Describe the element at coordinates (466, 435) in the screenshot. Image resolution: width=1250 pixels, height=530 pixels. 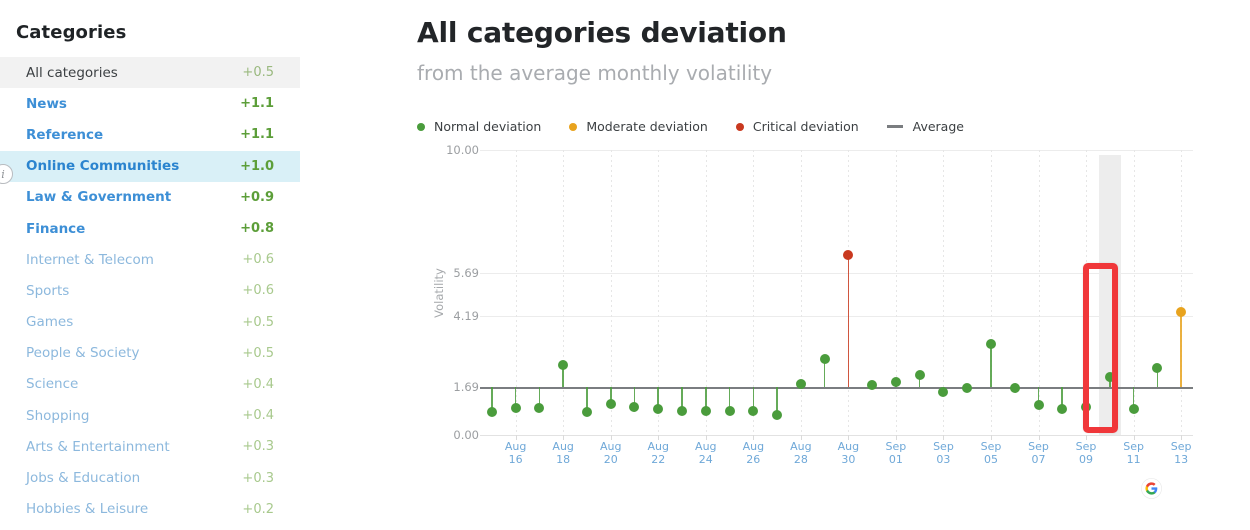
I see `y-axis-tick-label: 0.00` at that location.